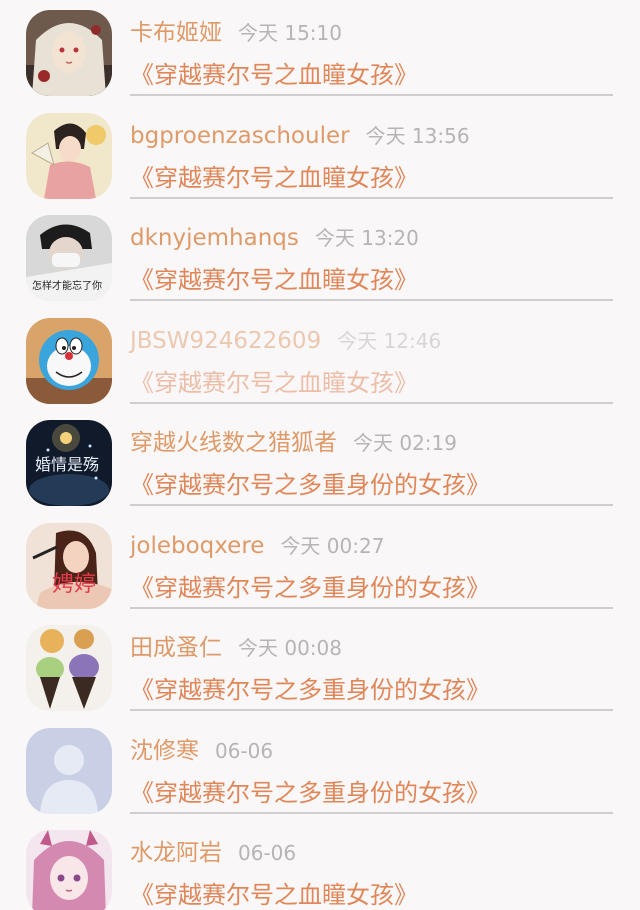 This screenshot has width=640, height=910. What do you see at coordinates (332, 545) in the screenshot?
I see `message-time: 今天 00:27` at bounding box center [332, 545].